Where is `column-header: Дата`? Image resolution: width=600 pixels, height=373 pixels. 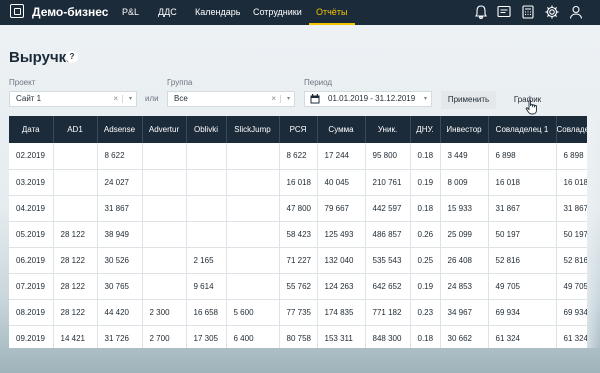 column-header: Дата is located at coordinates (31, 129).